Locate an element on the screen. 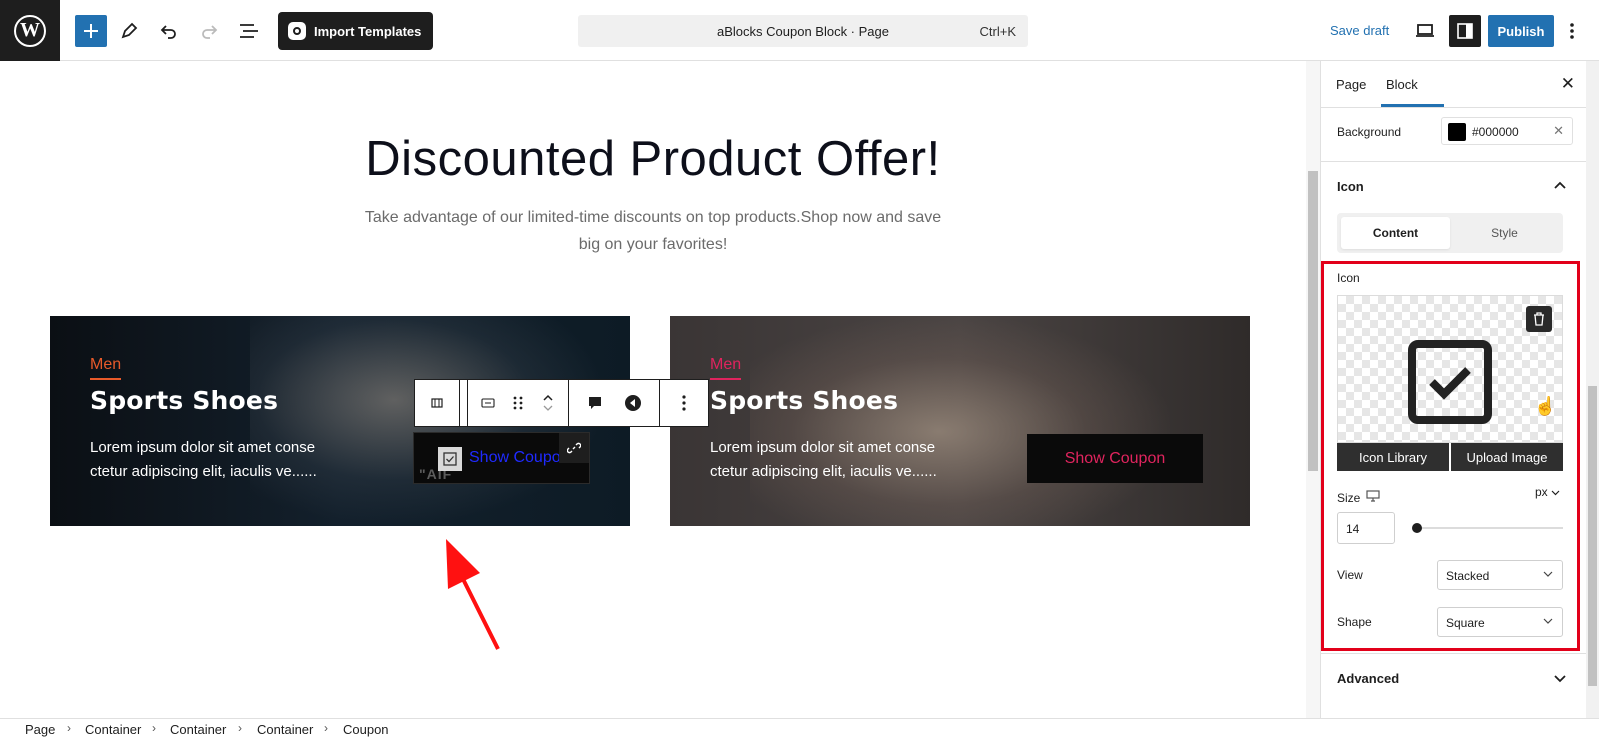 This screenshot has width=1599, height=739. move-up-down-icon is located at coordinates (548, 403).